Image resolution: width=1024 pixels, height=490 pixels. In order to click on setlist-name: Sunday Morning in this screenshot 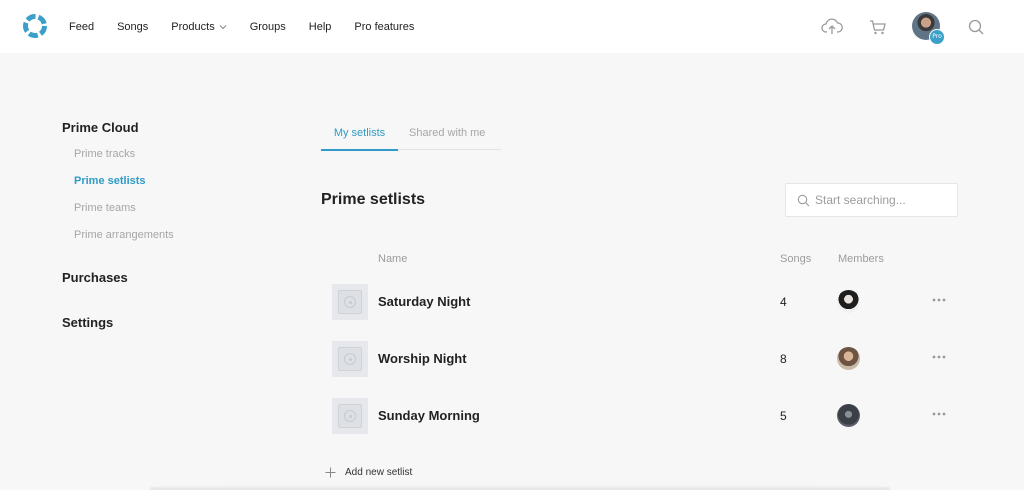, I will do `click(429, 415)`.